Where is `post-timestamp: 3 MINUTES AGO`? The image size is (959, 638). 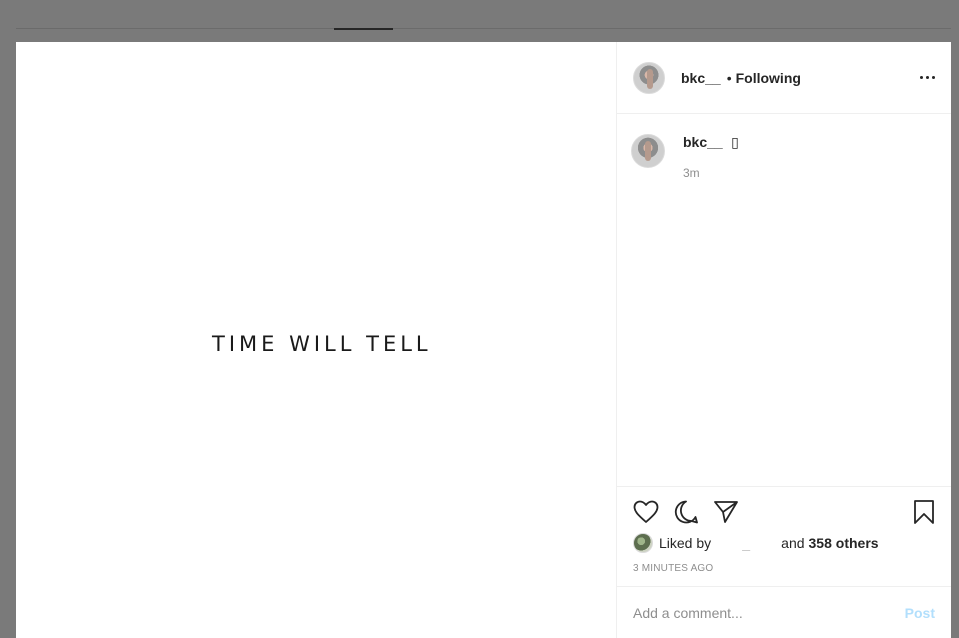
post-timestamp: 3 MINUTES AGO is located at coordinates (784, 568).